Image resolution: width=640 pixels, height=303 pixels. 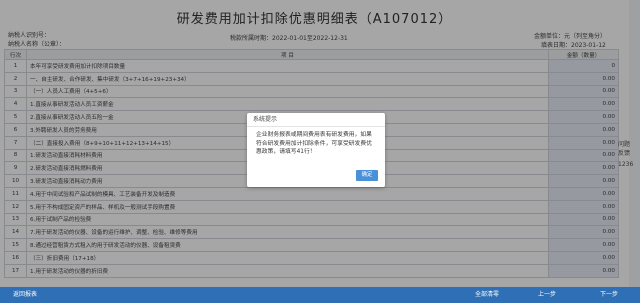 What do you see at coordinates (316, 120) in the screenshot?
I see `dialog-title: 系统提示` at bounding box center [316, 120].